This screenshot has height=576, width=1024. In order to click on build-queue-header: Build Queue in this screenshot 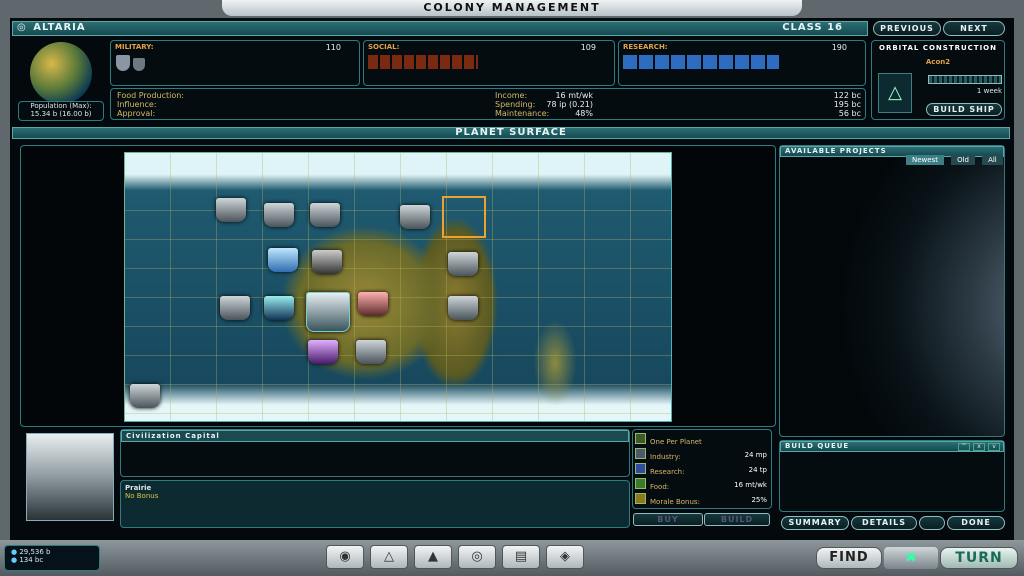, I will do `click(892, 446)`.